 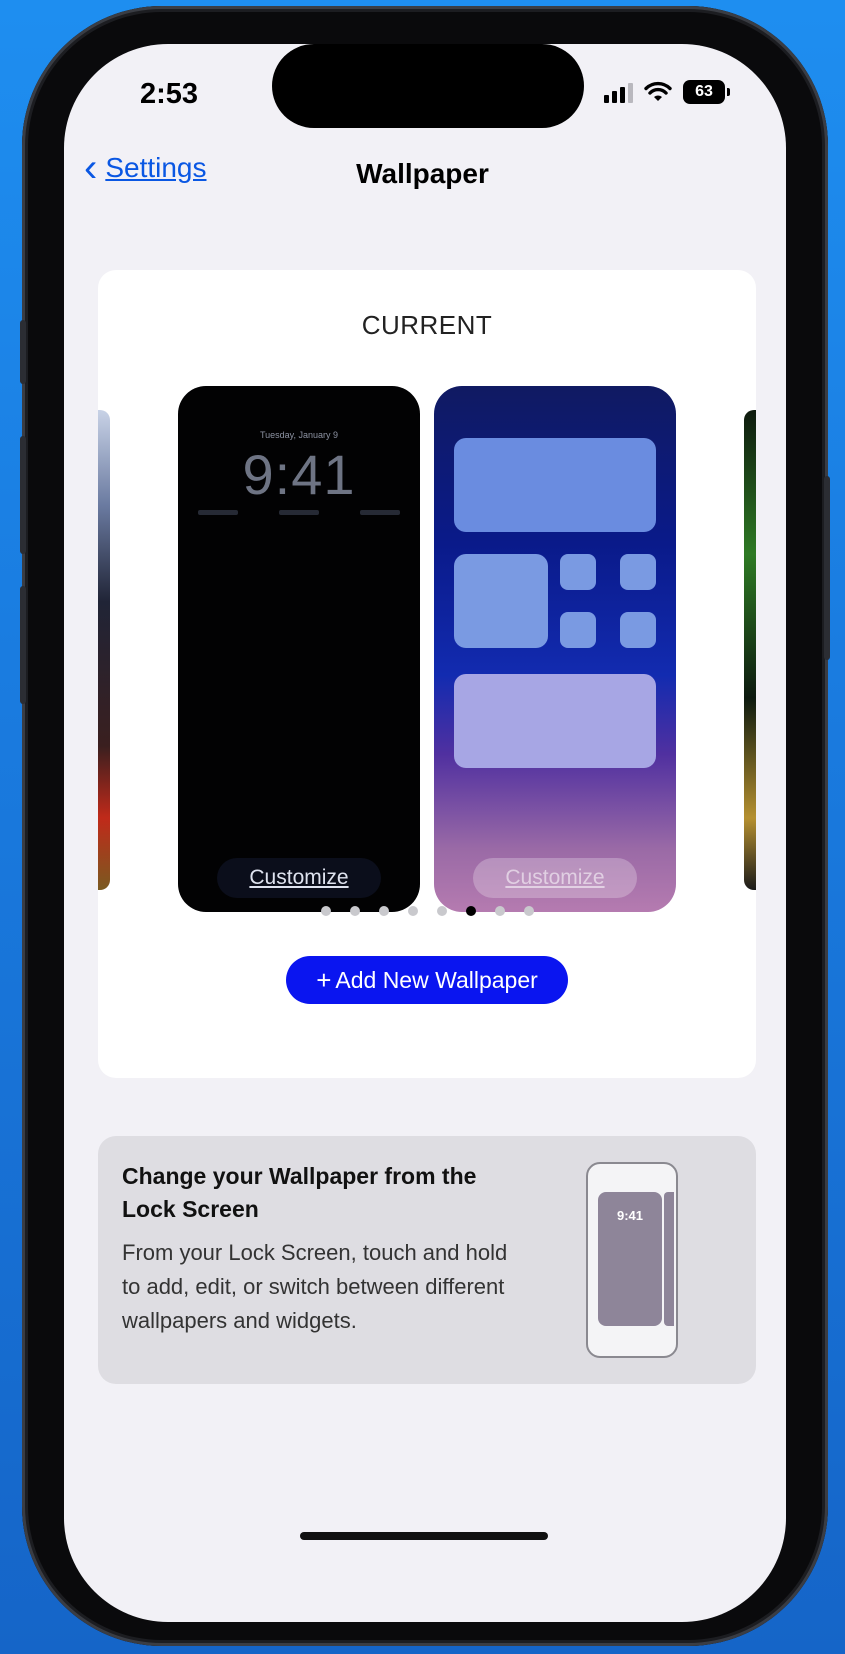 I want to click on volume-up-button, so click(x=23, y=495).